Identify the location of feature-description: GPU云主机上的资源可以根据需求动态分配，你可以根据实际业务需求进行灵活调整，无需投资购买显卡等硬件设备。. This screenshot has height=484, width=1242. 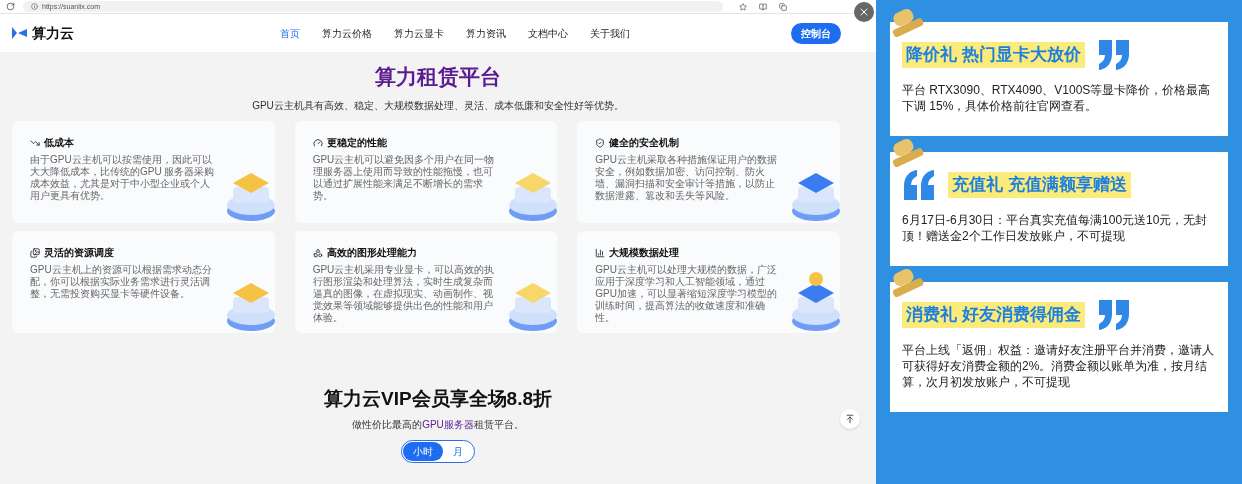
(121, 282).